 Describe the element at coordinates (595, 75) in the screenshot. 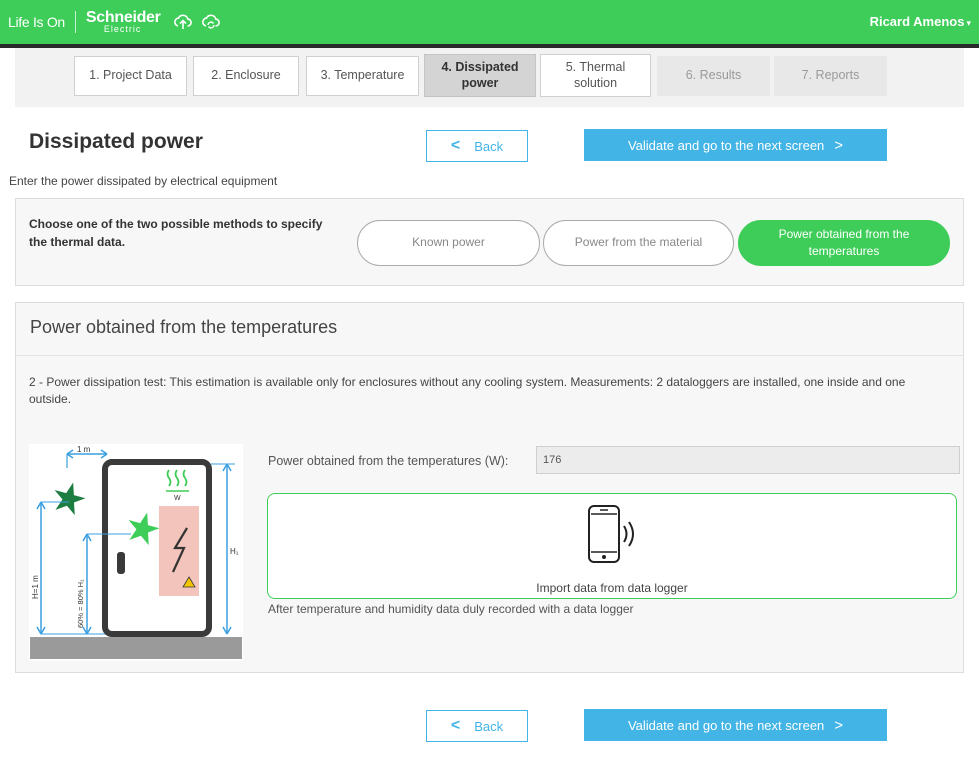

I see `step-thermal-solution: 5. Thermal solution` at that location.